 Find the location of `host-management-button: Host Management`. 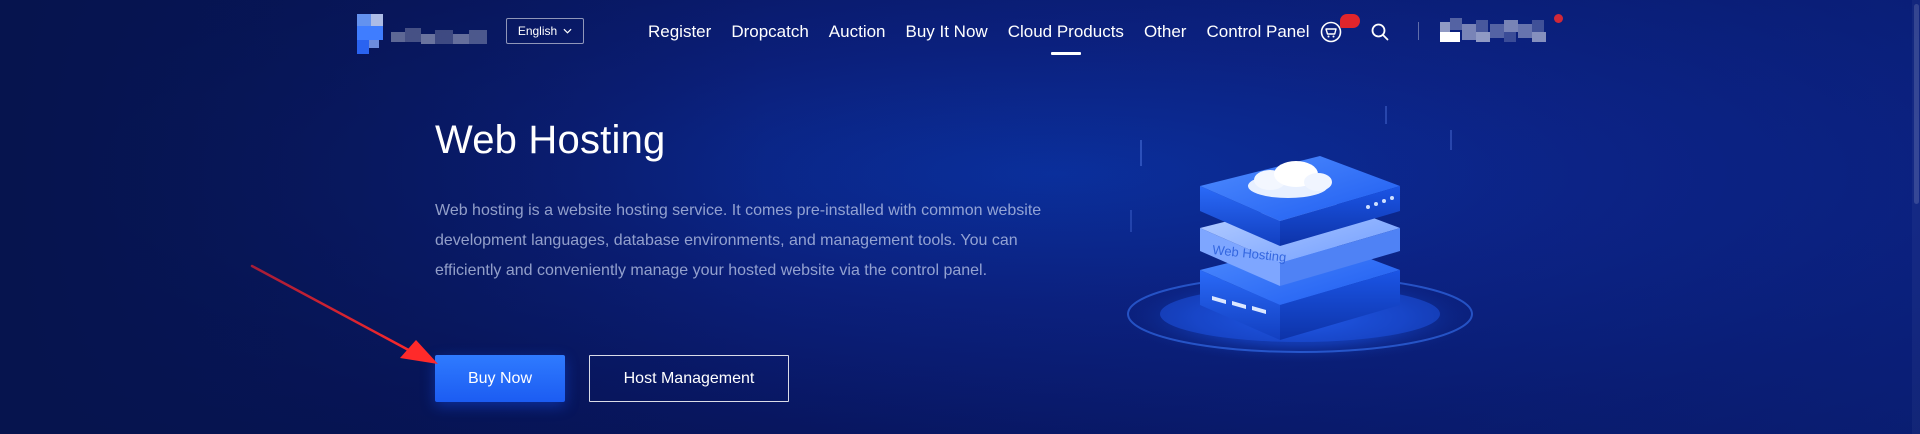

host-management-button: Host Management is located at coordinates (689, 378).